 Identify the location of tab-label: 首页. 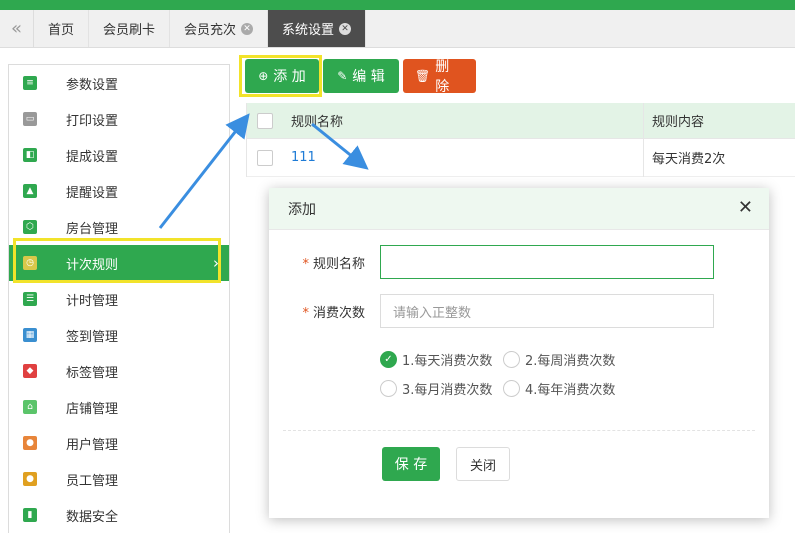
(61, 30).